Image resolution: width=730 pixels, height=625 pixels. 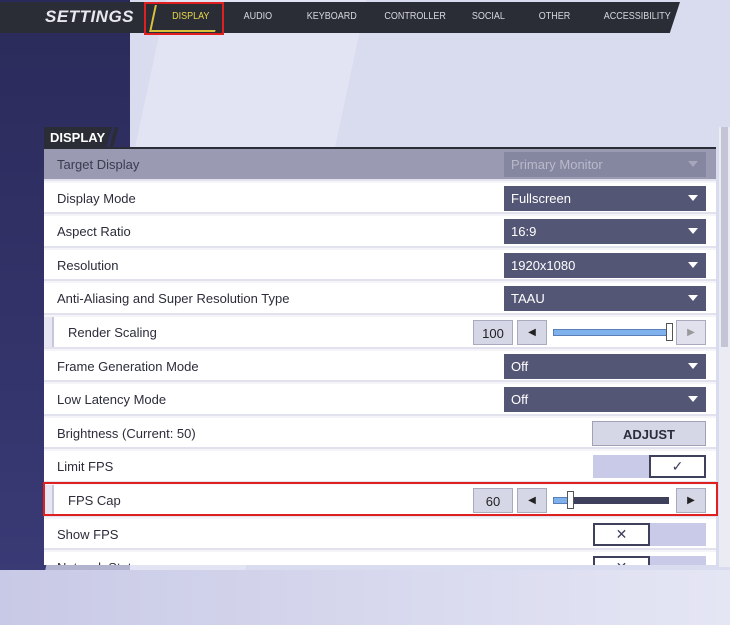 I want to click on dropdown-value: 1920x1080, so click(x=543, y=265).